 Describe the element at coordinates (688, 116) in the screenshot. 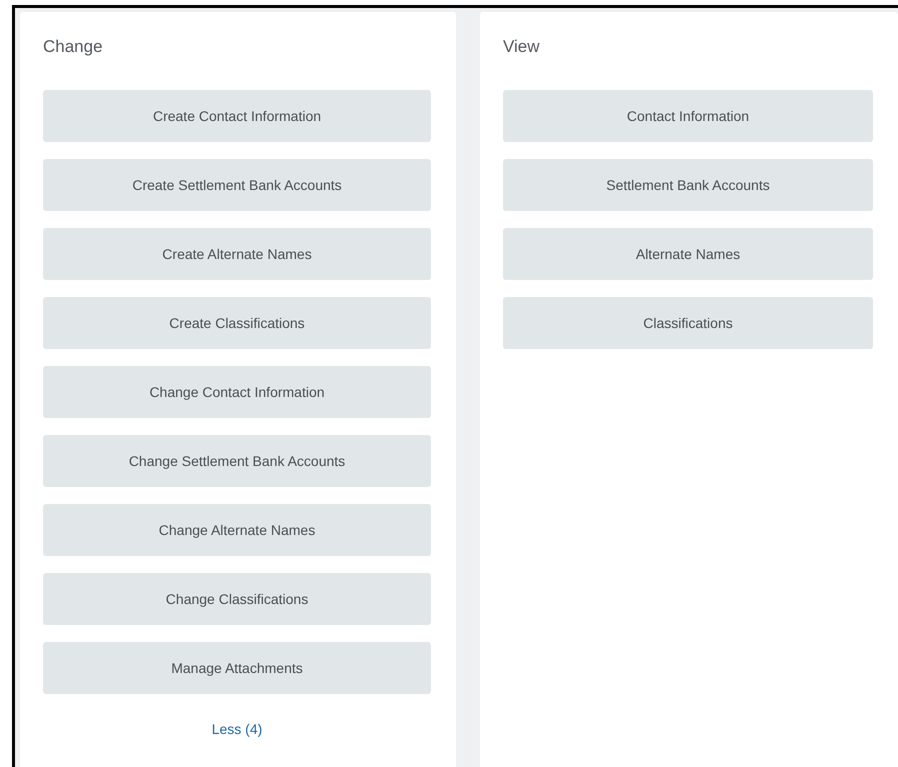

I see `action-button: Contact Information` at that location.